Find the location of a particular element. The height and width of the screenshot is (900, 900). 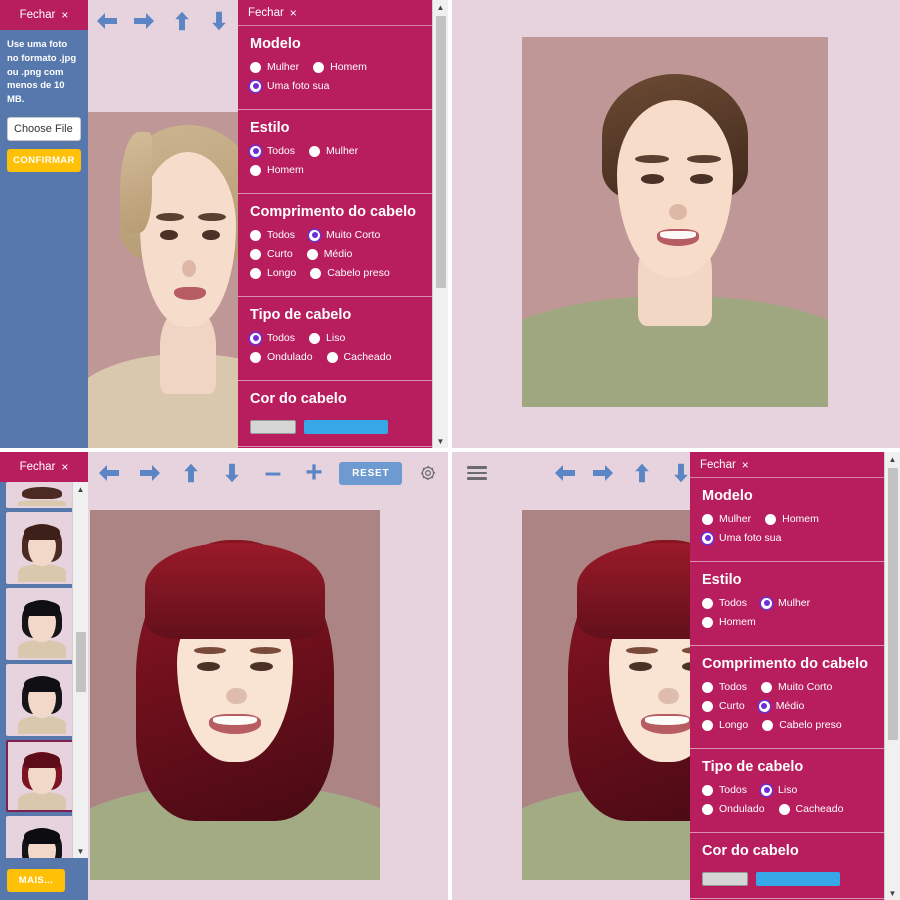

zoom-in-button: + is located at coordinates (313, 473).